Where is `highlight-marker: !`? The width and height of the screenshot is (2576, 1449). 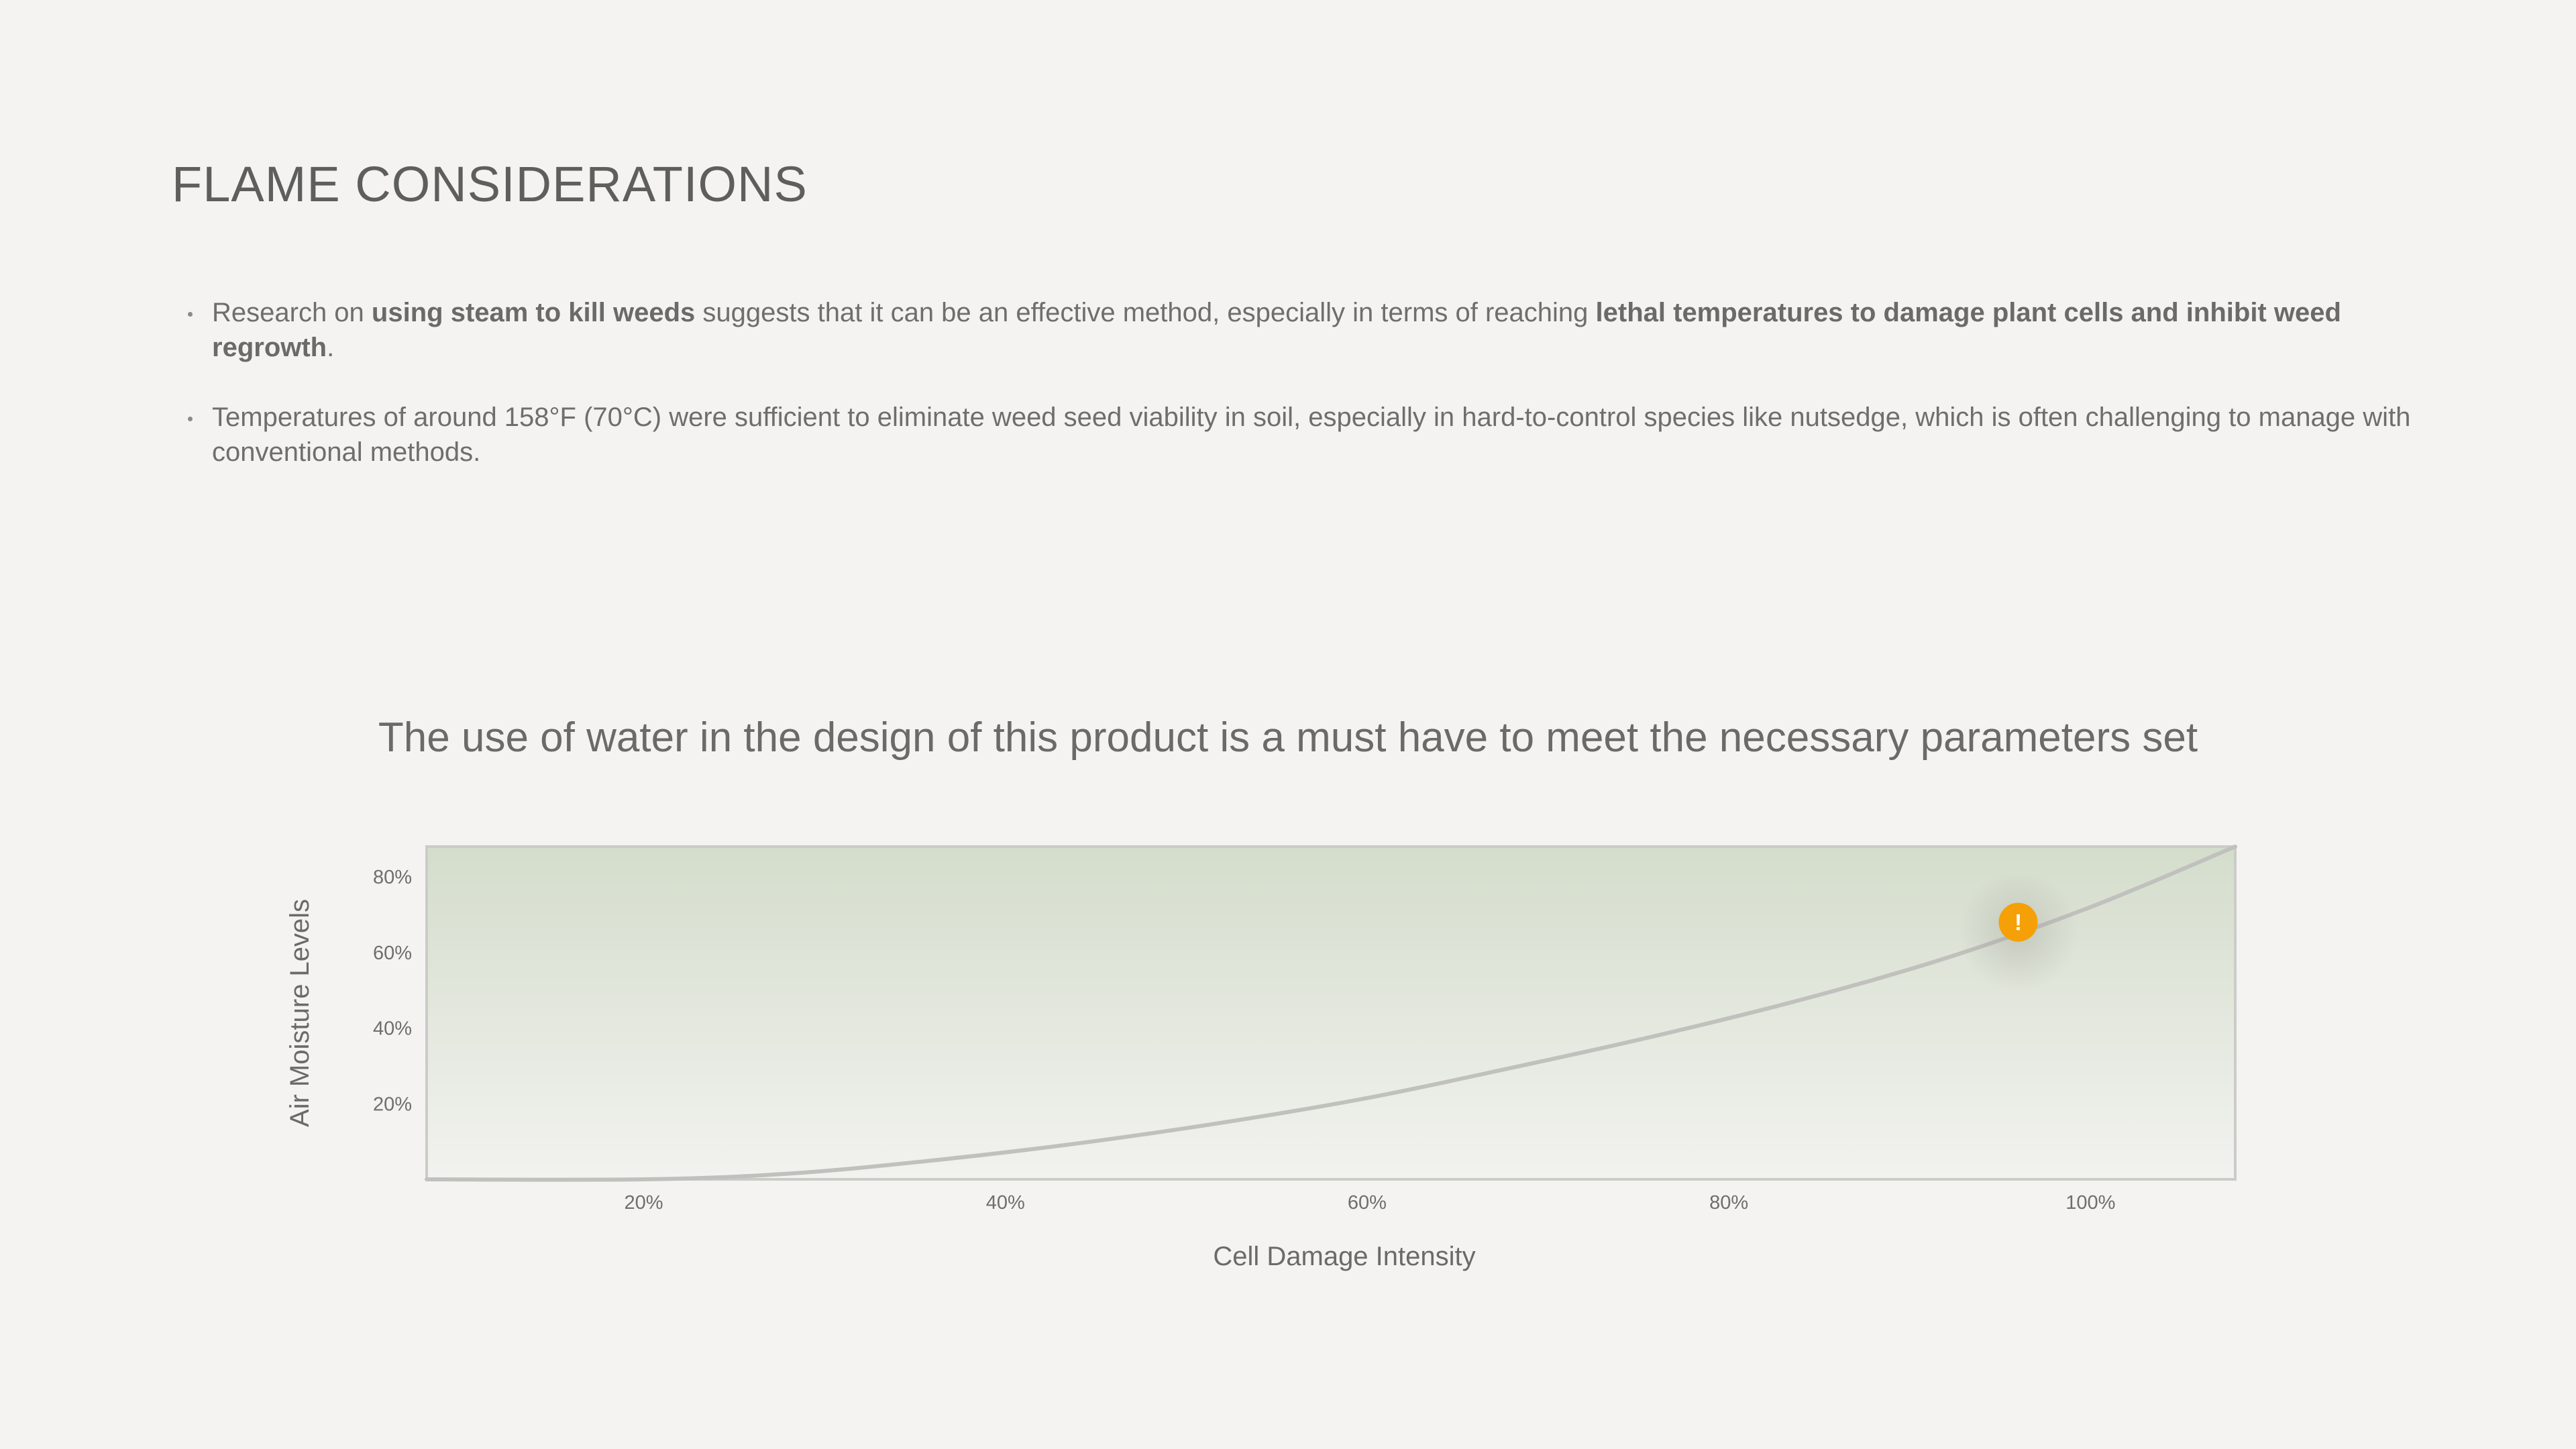
highlight-marker: ! is located at coordinates (2018, 931).